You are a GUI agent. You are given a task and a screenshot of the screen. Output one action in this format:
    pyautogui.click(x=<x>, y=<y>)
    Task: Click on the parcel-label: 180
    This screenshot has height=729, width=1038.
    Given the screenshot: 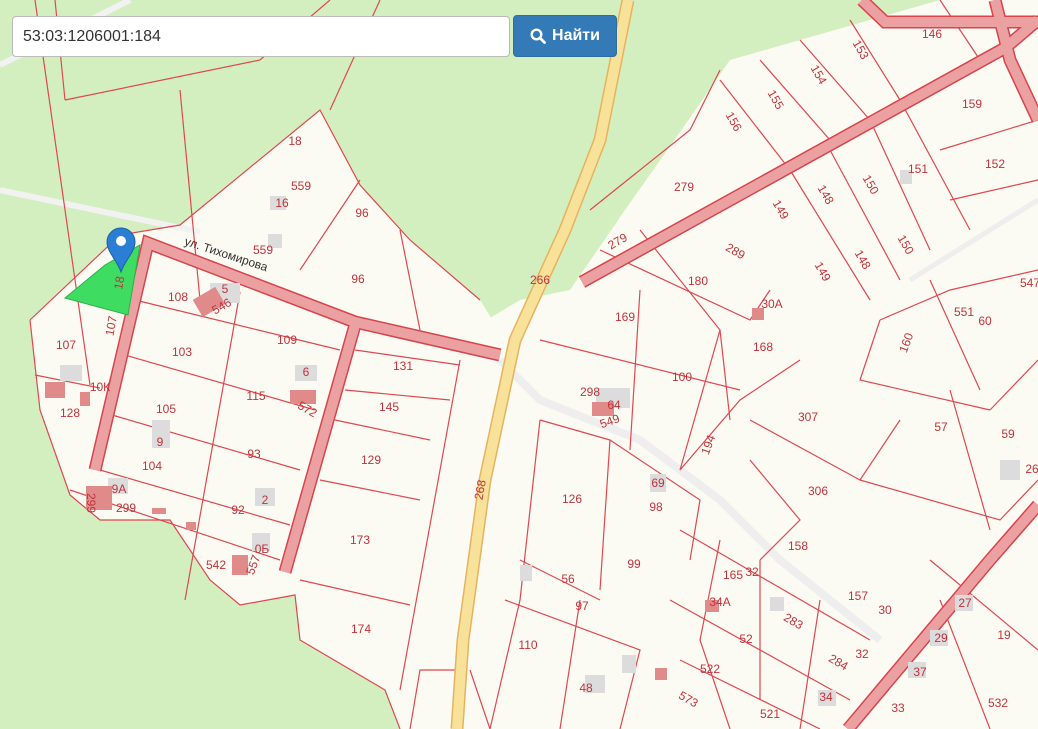 What is the action you would take?
    pyautogui.click(x=698, y=281)
    